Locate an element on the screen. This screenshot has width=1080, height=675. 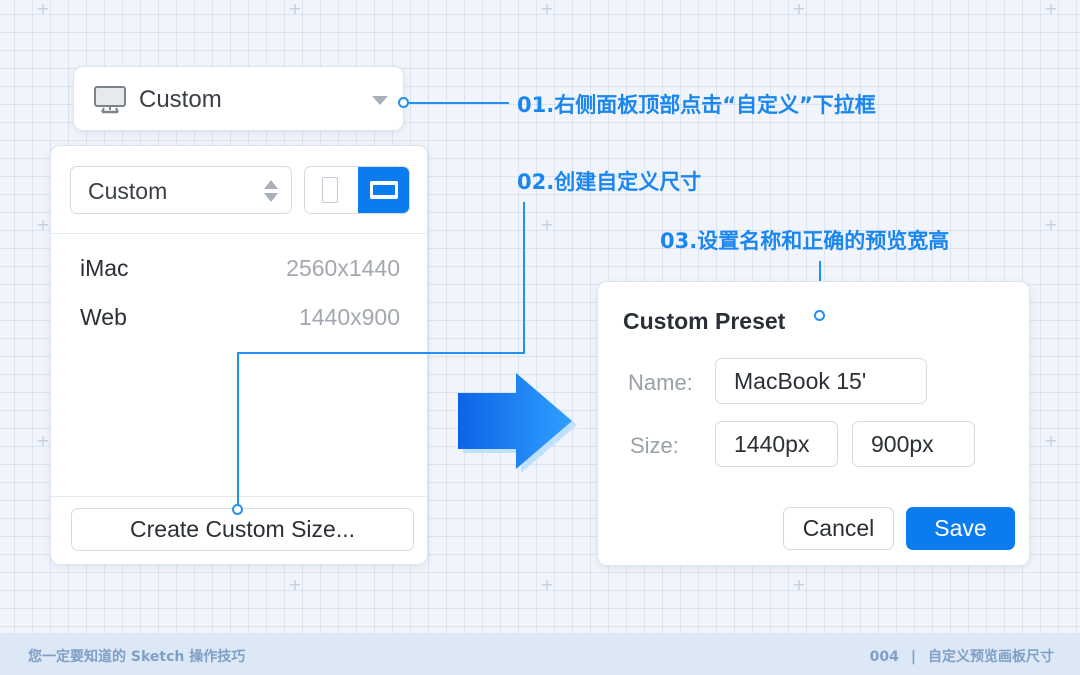
name-field: MacBook 15' is located at coordinates (821, 381).